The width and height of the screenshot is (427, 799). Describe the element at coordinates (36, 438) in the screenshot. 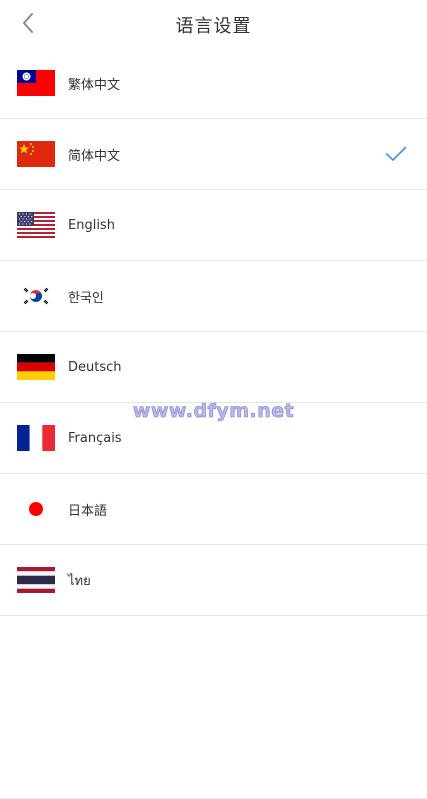

I see `france-flag-icon` at that location.